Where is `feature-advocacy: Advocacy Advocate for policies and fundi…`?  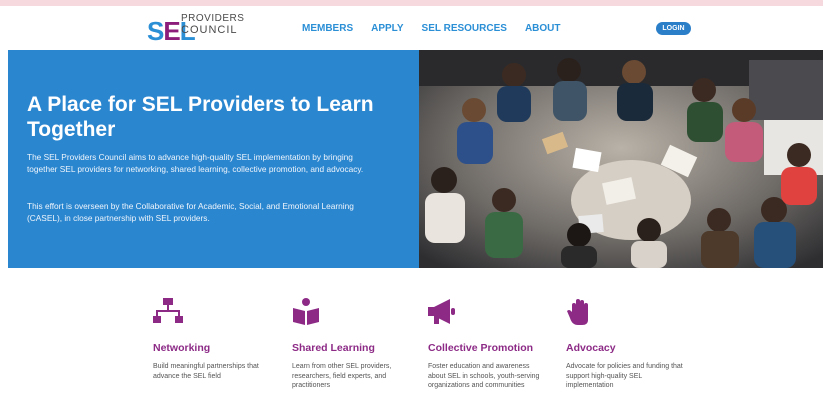 feature-advocacy: Advocacy Advocate for policies and fundi… is located at coordinates (626, 344).